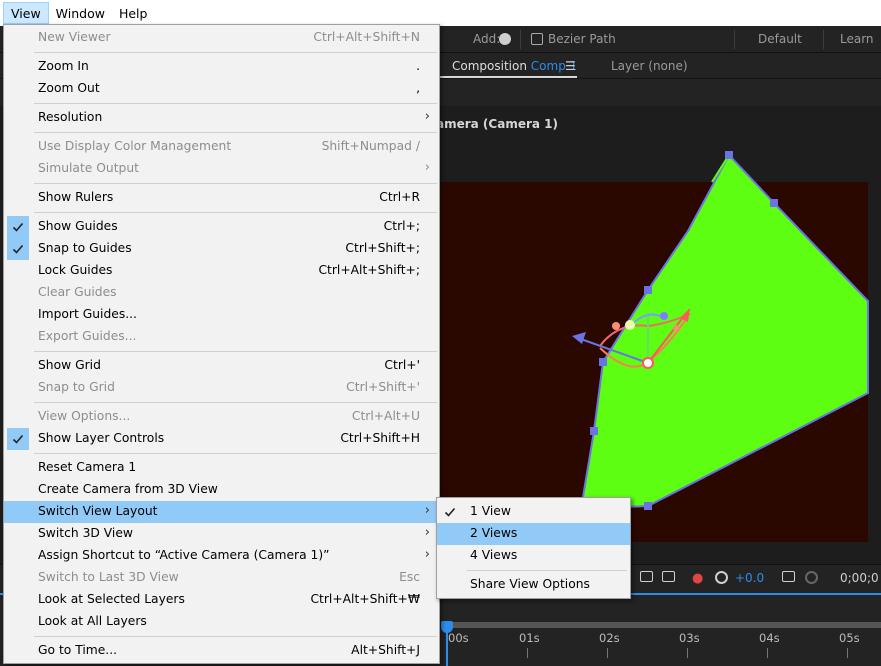 Image resolution: width=881 pixels, height=666 pixels. What do you see at coordinates (221, 67) in the screenshot?
I see `menu-item-zoom-in: Zoom In .` at bounding box center [221, 67].